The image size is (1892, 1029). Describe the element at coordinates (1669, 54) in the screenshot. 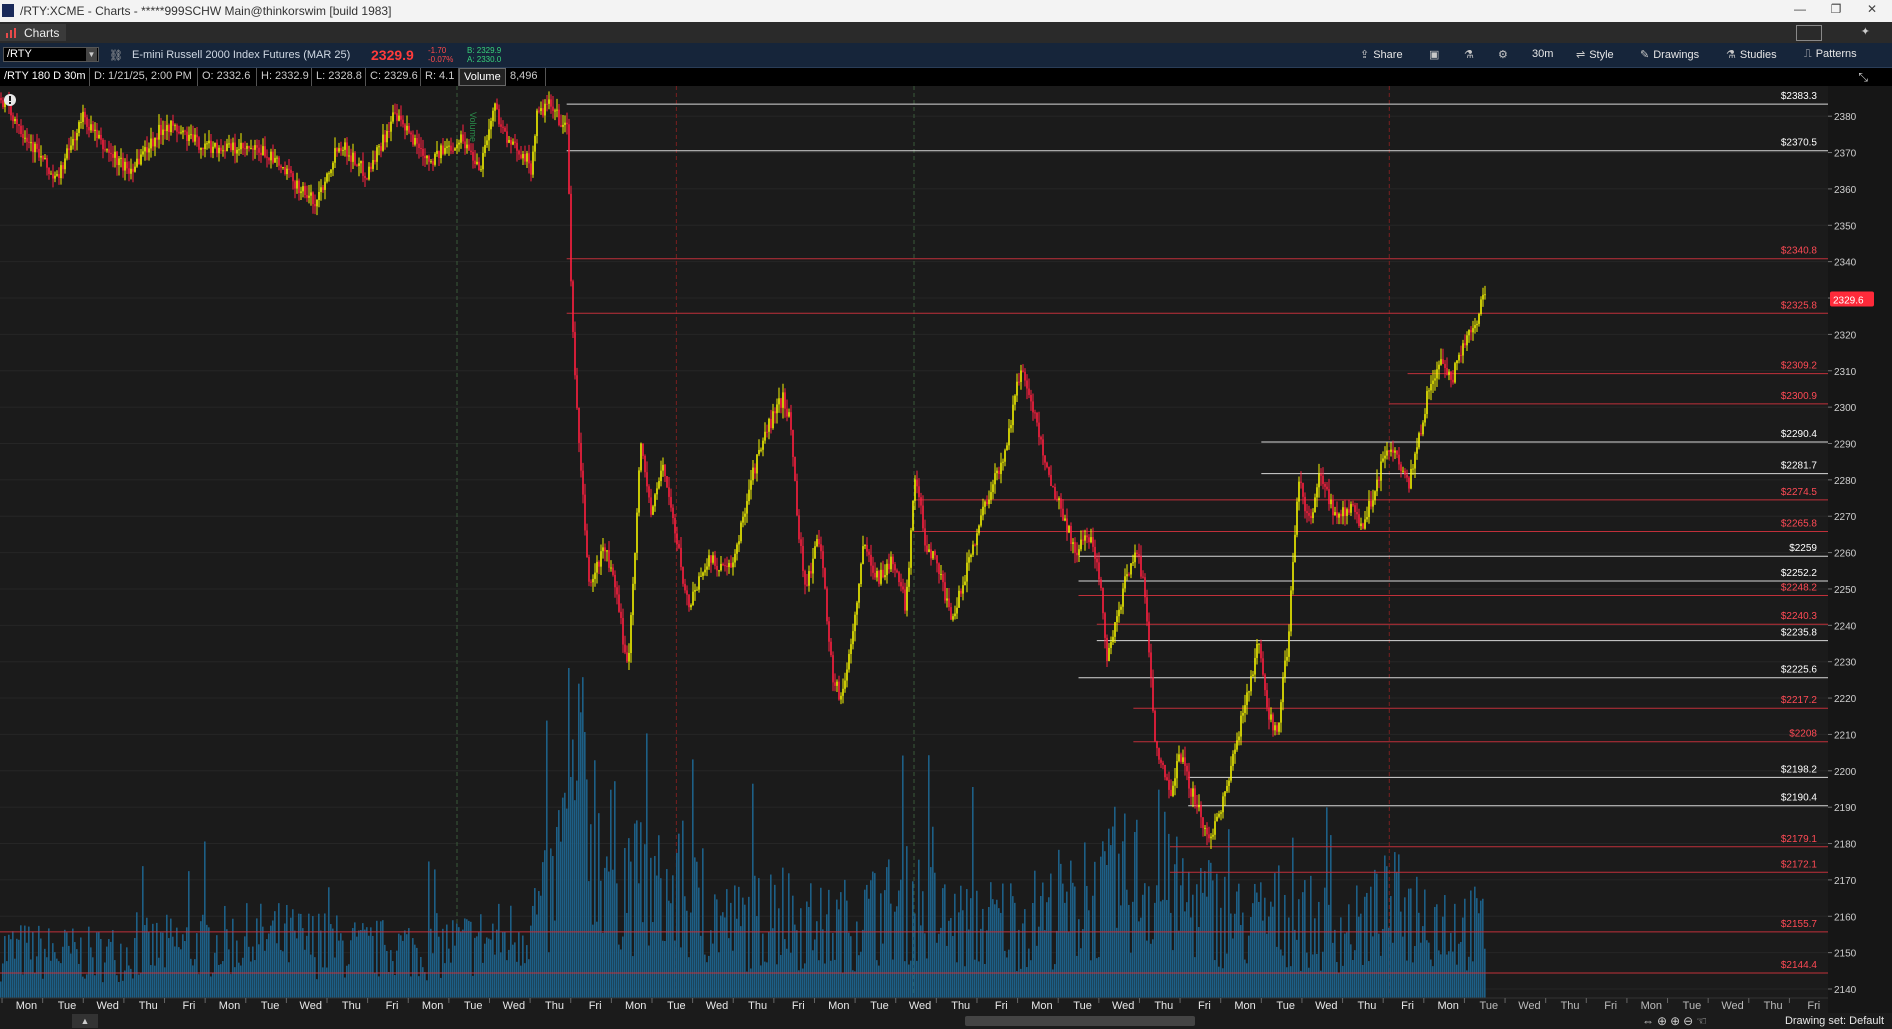

I see `drawings-button: ✎ Drawings` at that location.